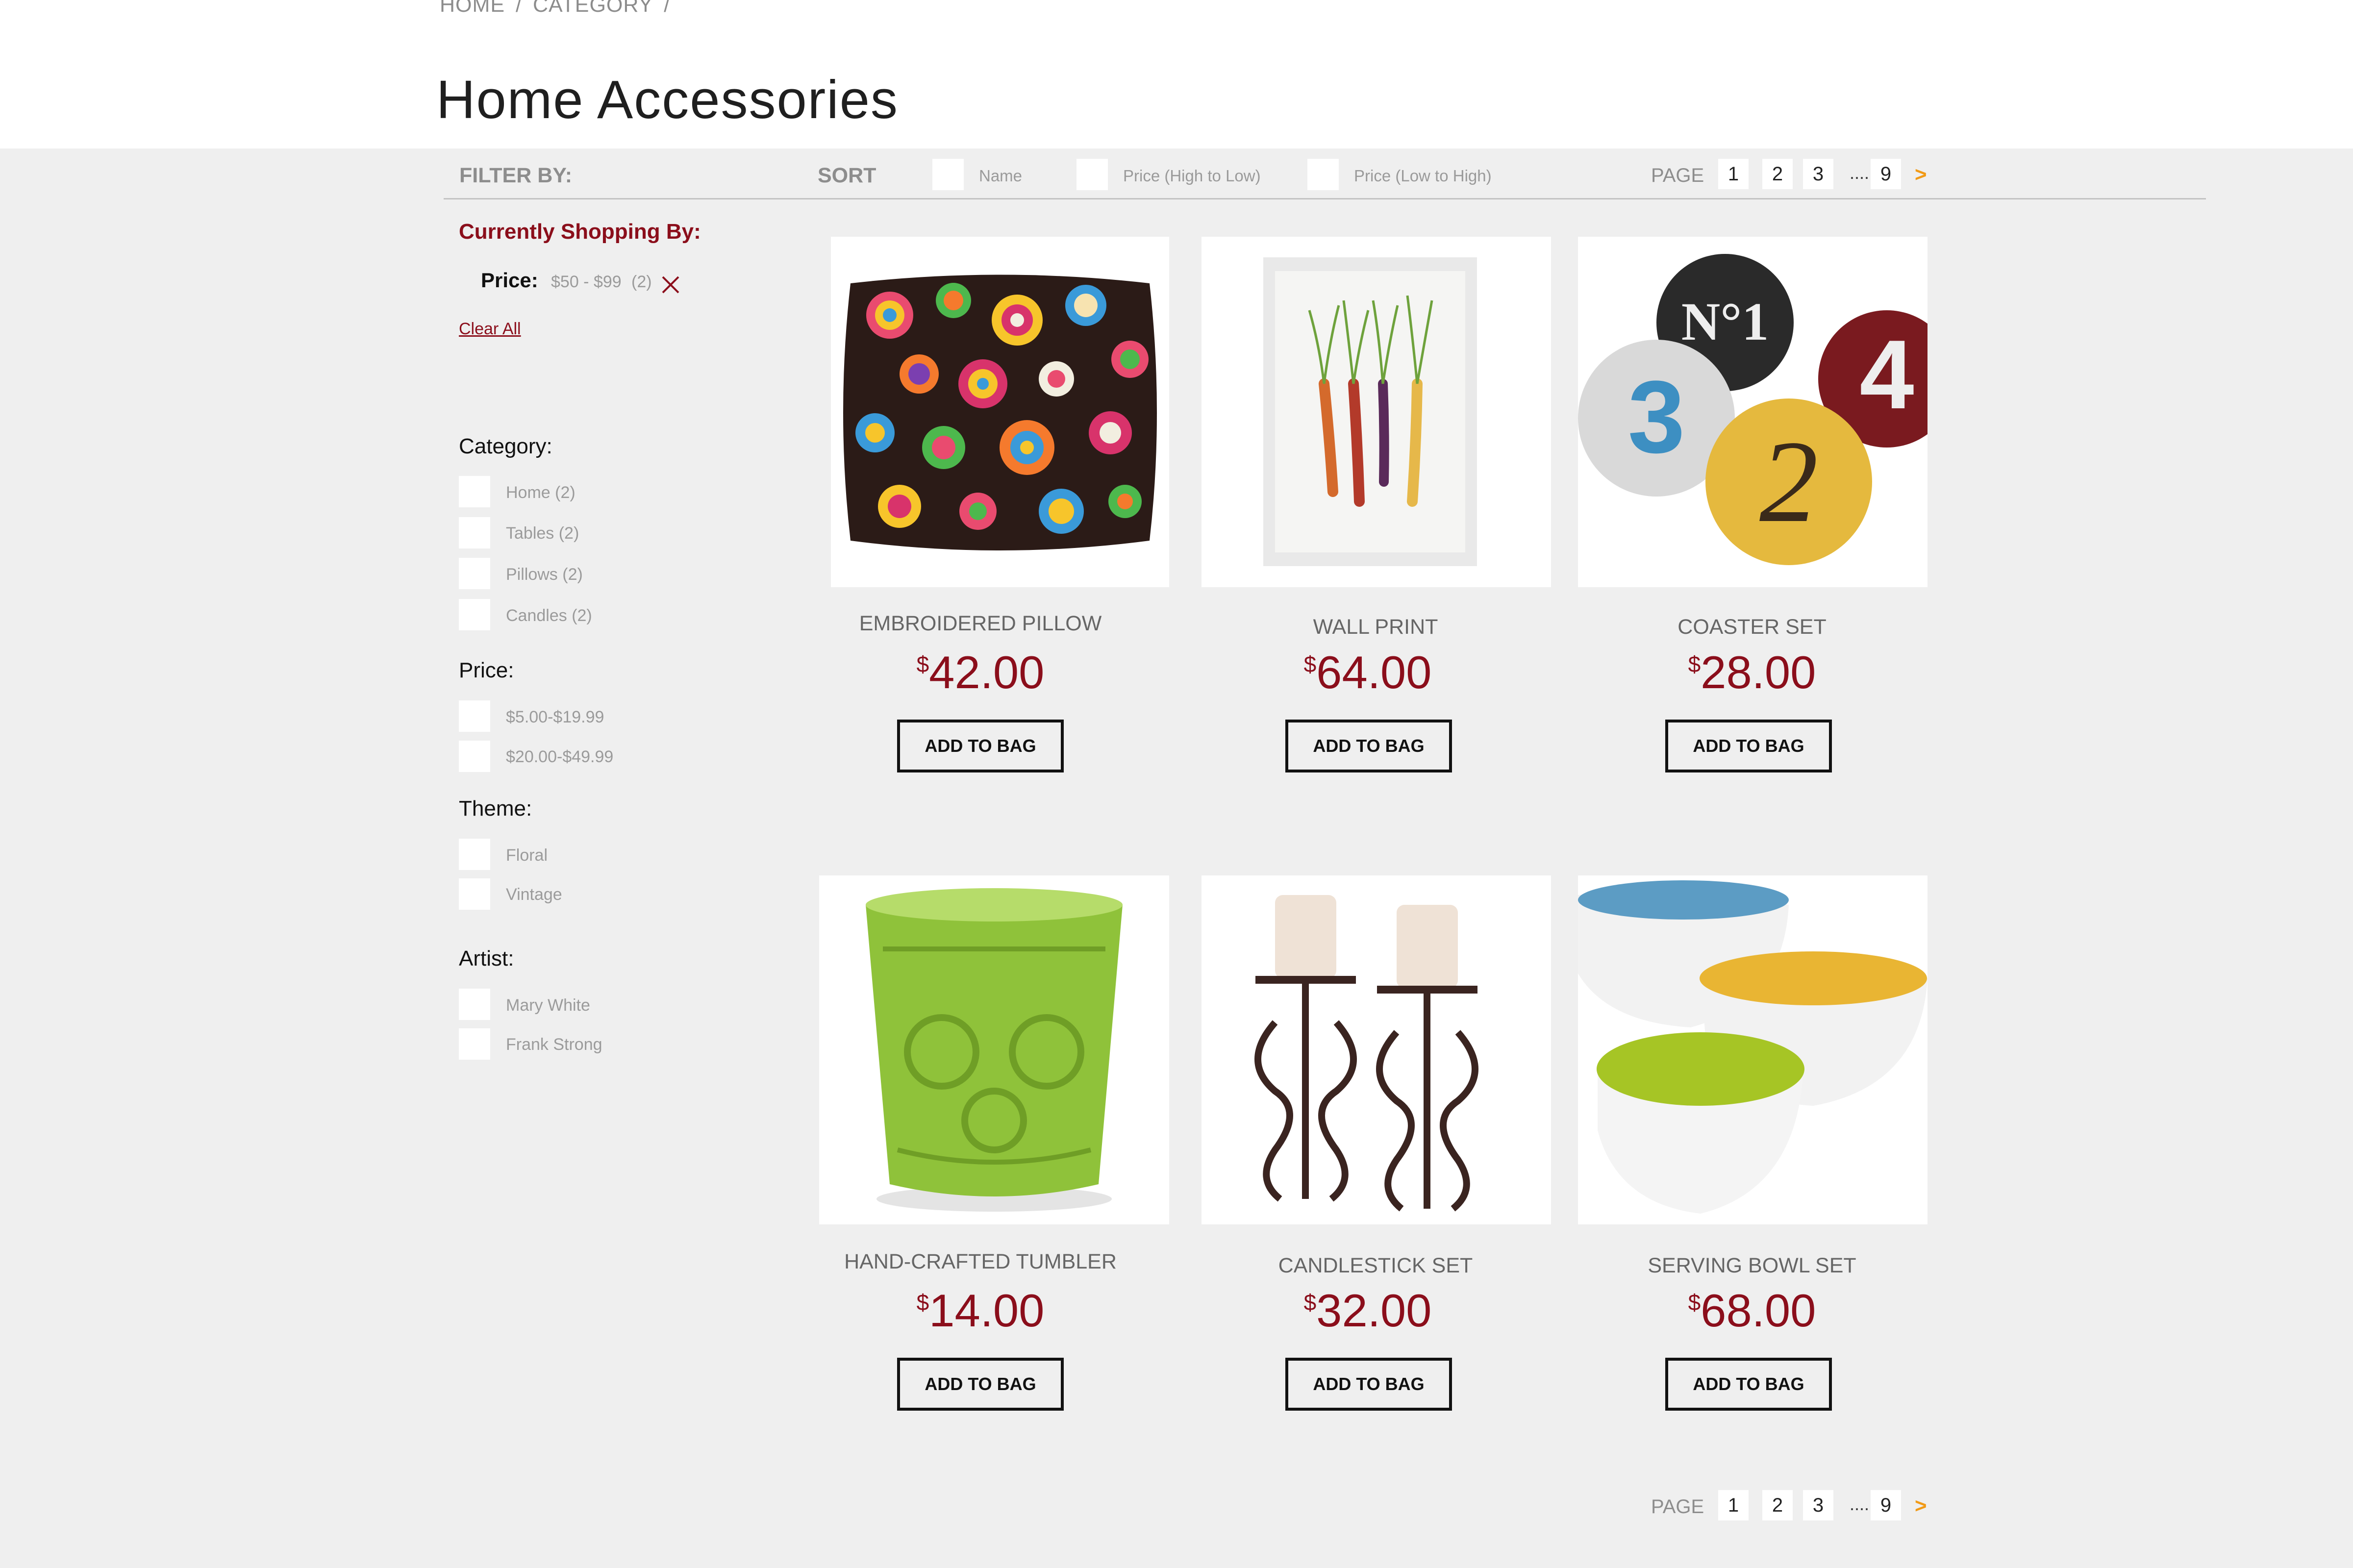  I want to click on wall-print-image, so click(1376, 412).